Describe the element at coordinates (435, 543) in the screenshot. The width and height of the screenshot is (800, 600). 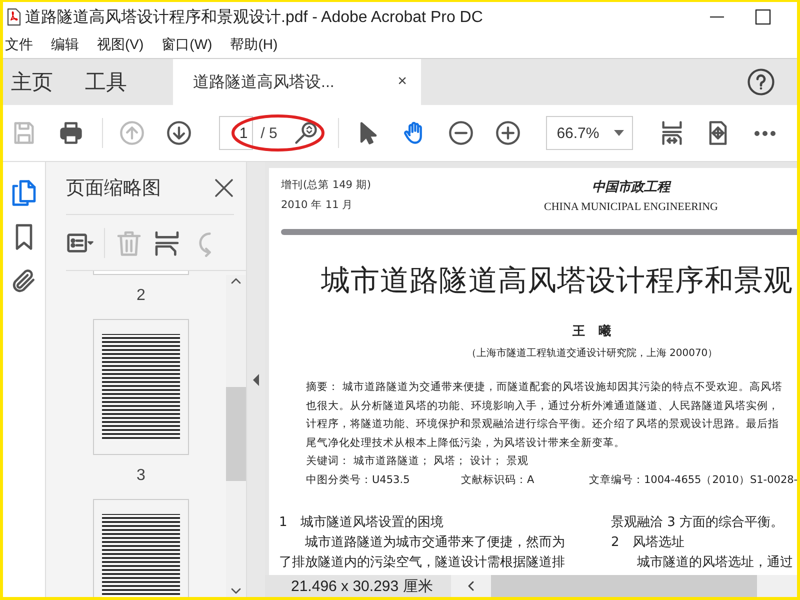
I see `body-text-line: 城市道路隧道为城市交通带来了便捷，然而为` at that location.